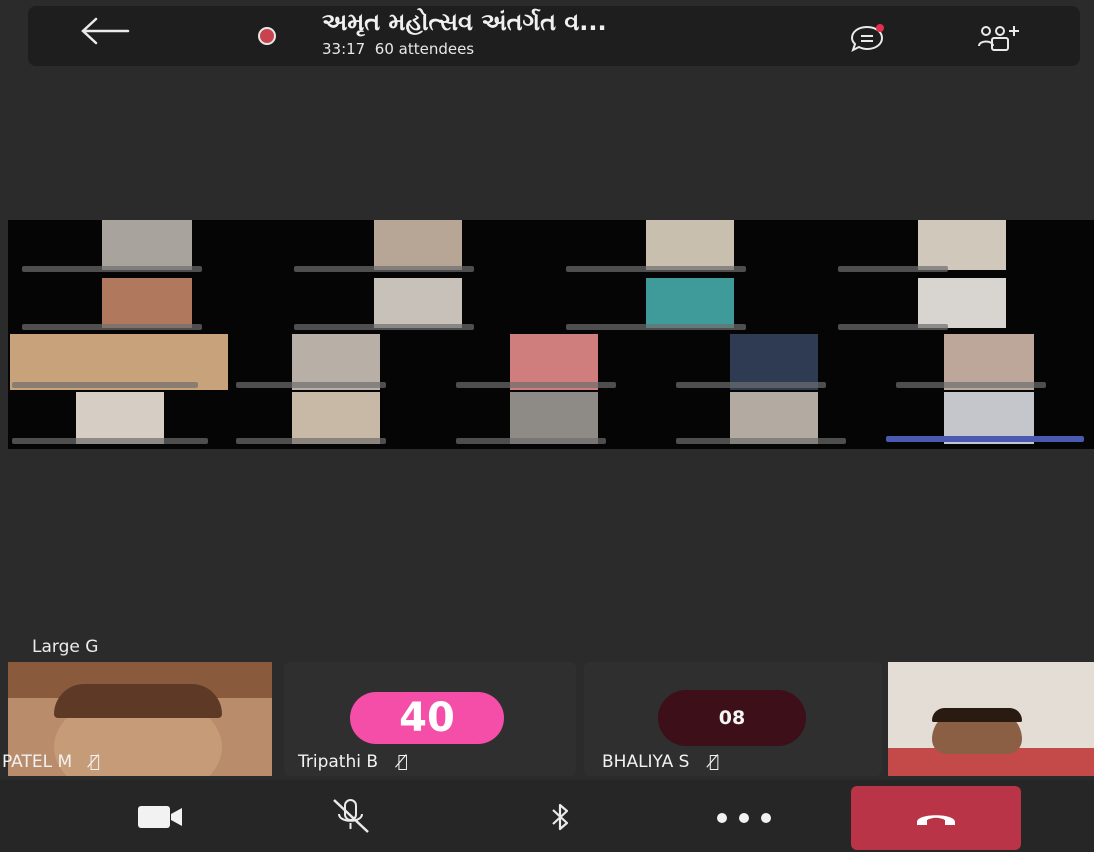  I want to click on gallery-label: Large G, so click(65, 647).